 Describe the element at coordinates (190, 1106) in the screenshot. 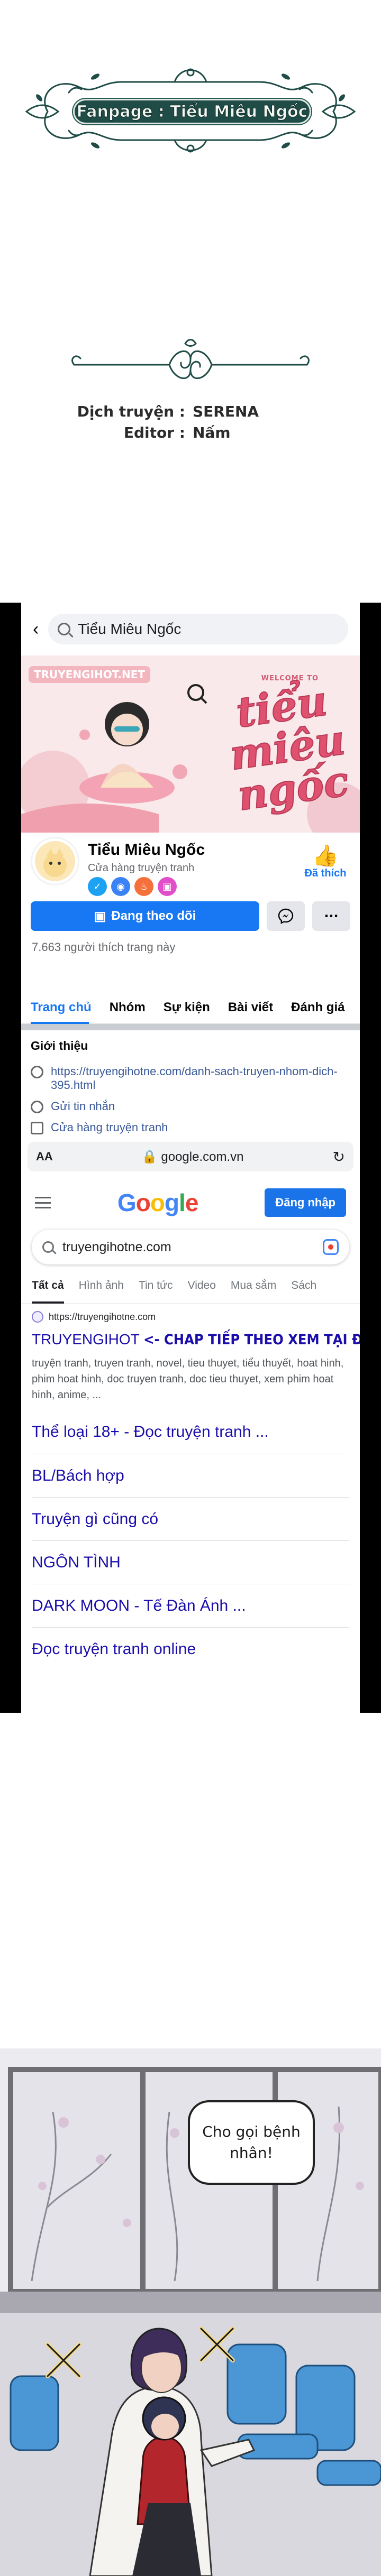

I see `intro-message-row: Gửi tin nhắn` at that location.